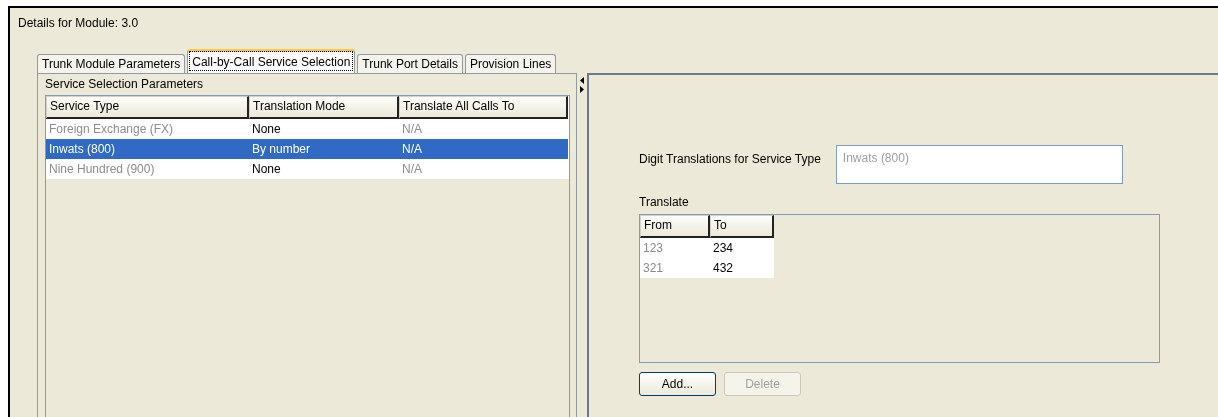 The width and height of the screenshot is (1218, 417). What do you see at coordinates (324, 107) in the screenshot?
I see `column-header: Translation Mode` at bounding box center [324, 107].